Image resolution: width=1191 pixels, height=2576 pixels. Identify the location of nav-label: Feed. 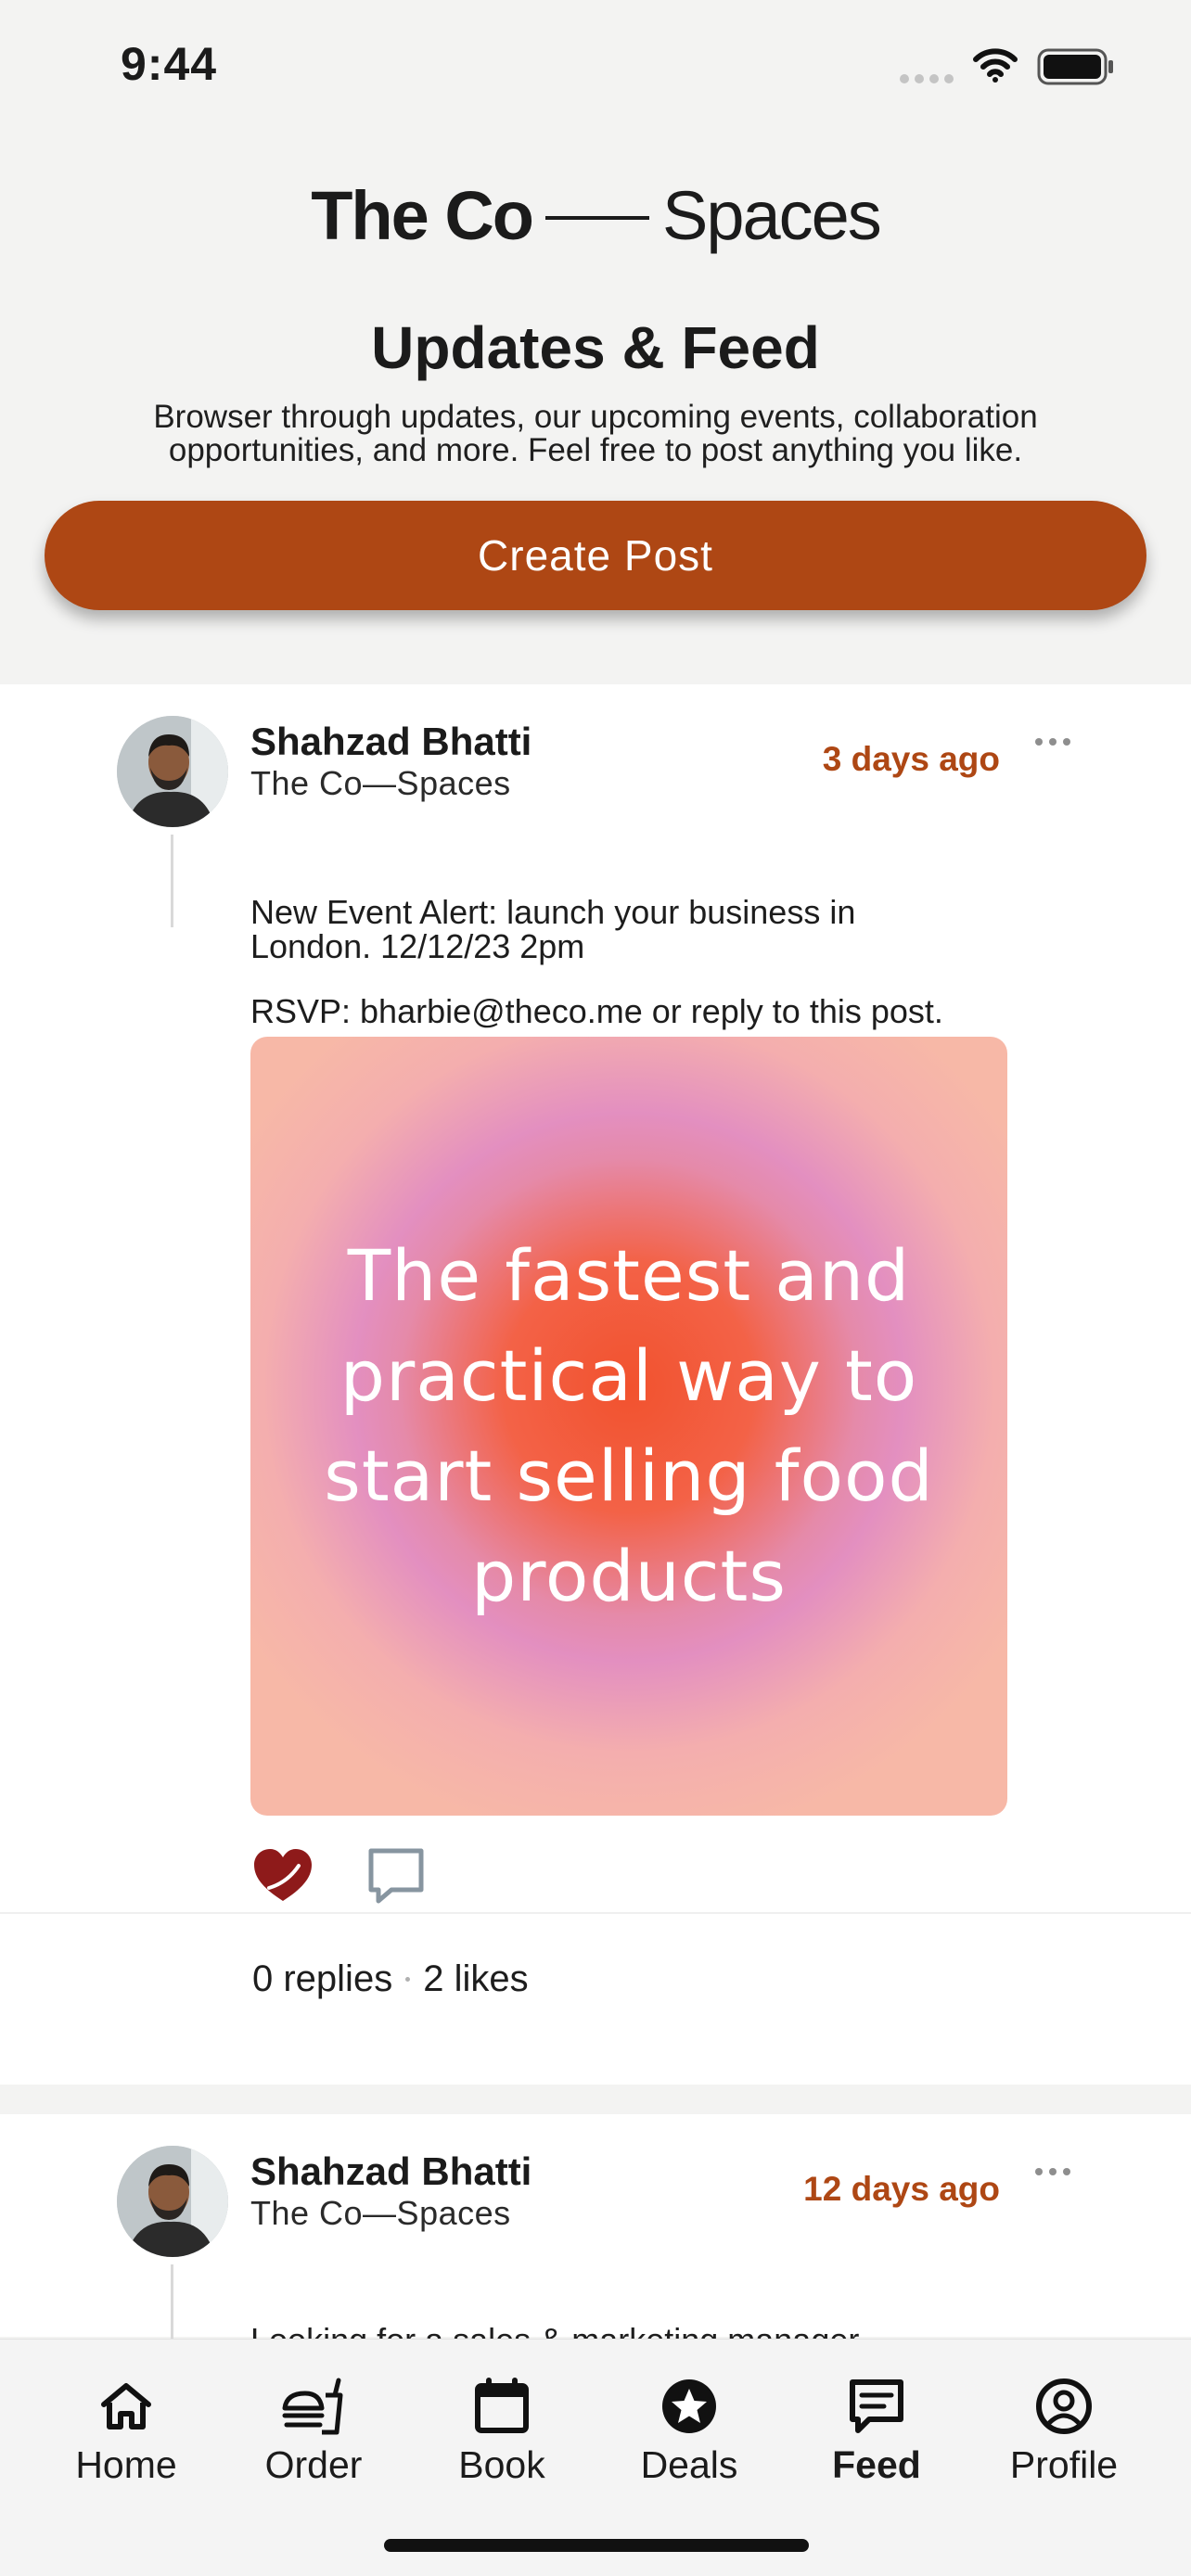
(876, 2464).